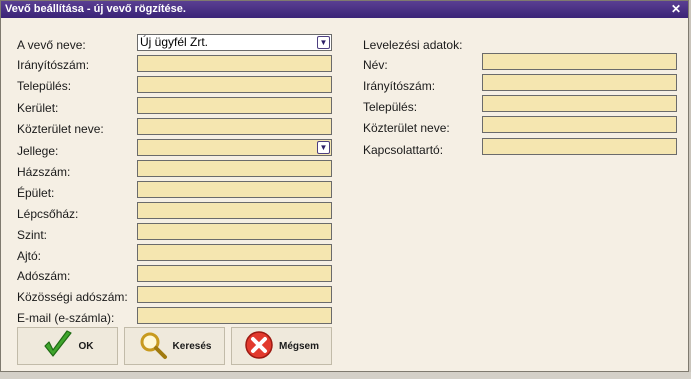  Describe the element at coordinates (58, 346) in the screenshot. I see `checkmark-icon` at that location.